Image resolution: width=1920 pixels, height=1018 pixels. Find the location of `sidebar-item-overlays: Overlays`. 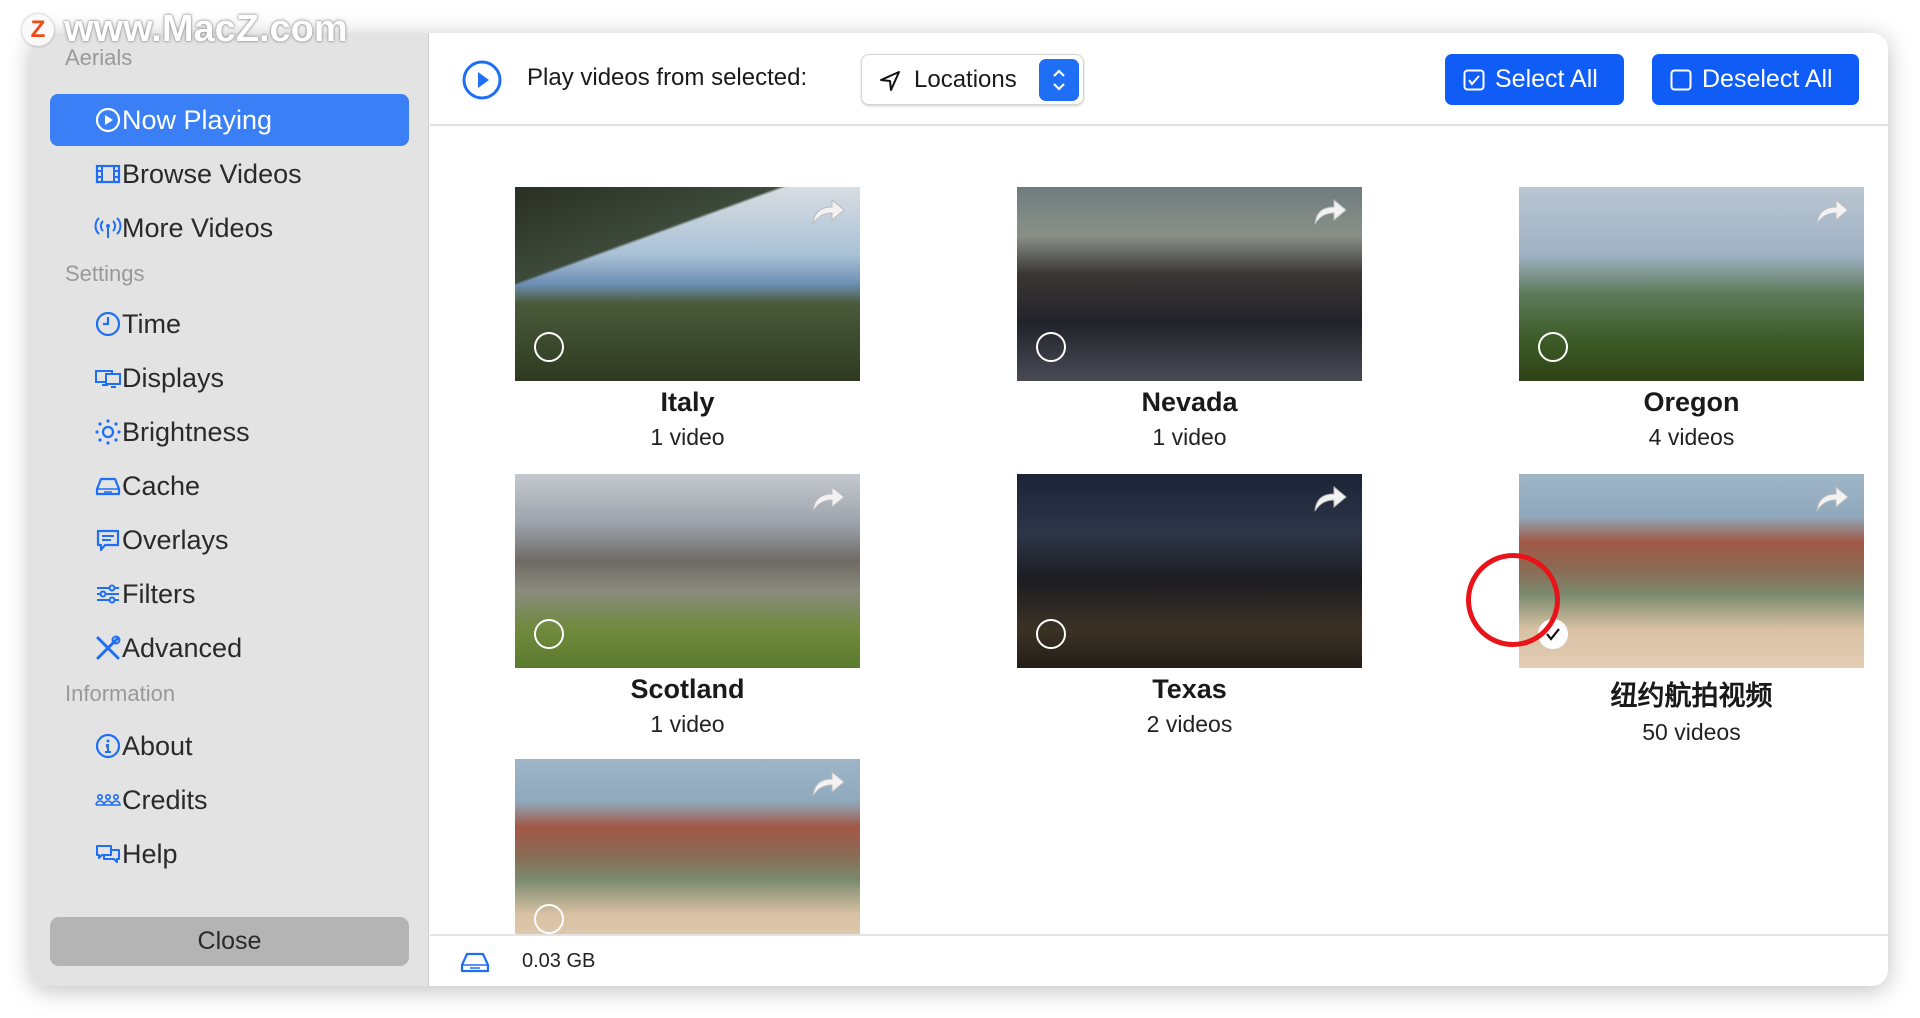

sidebar-item-overlays: Overlays is located at coordinates (229, 540).